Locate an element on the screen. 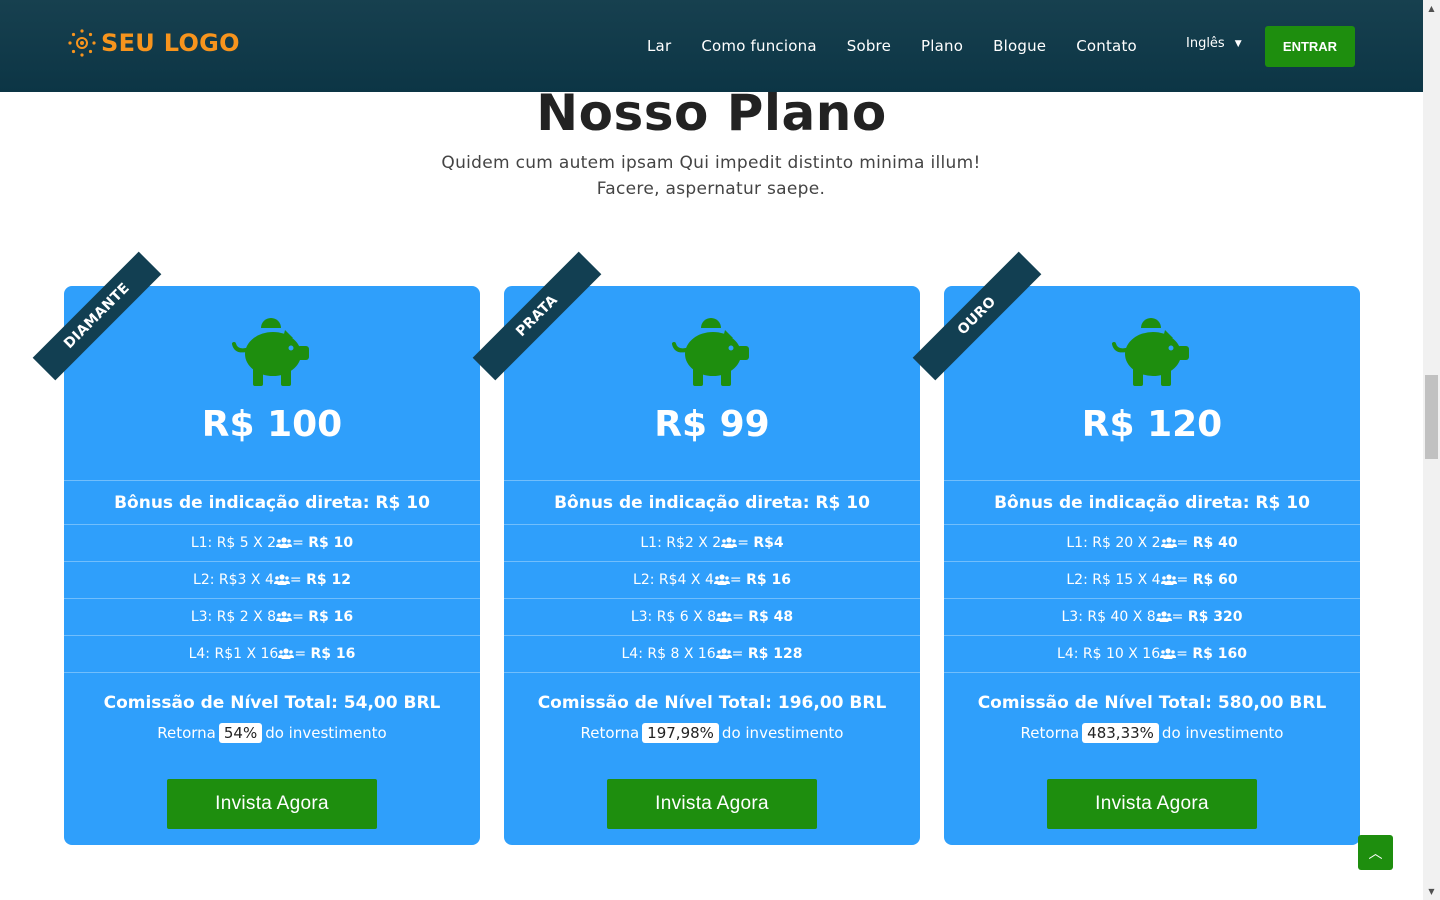 This screenshot has height=900, width=1440. level-result: R$ 10 is located at coordinates (331, 543).